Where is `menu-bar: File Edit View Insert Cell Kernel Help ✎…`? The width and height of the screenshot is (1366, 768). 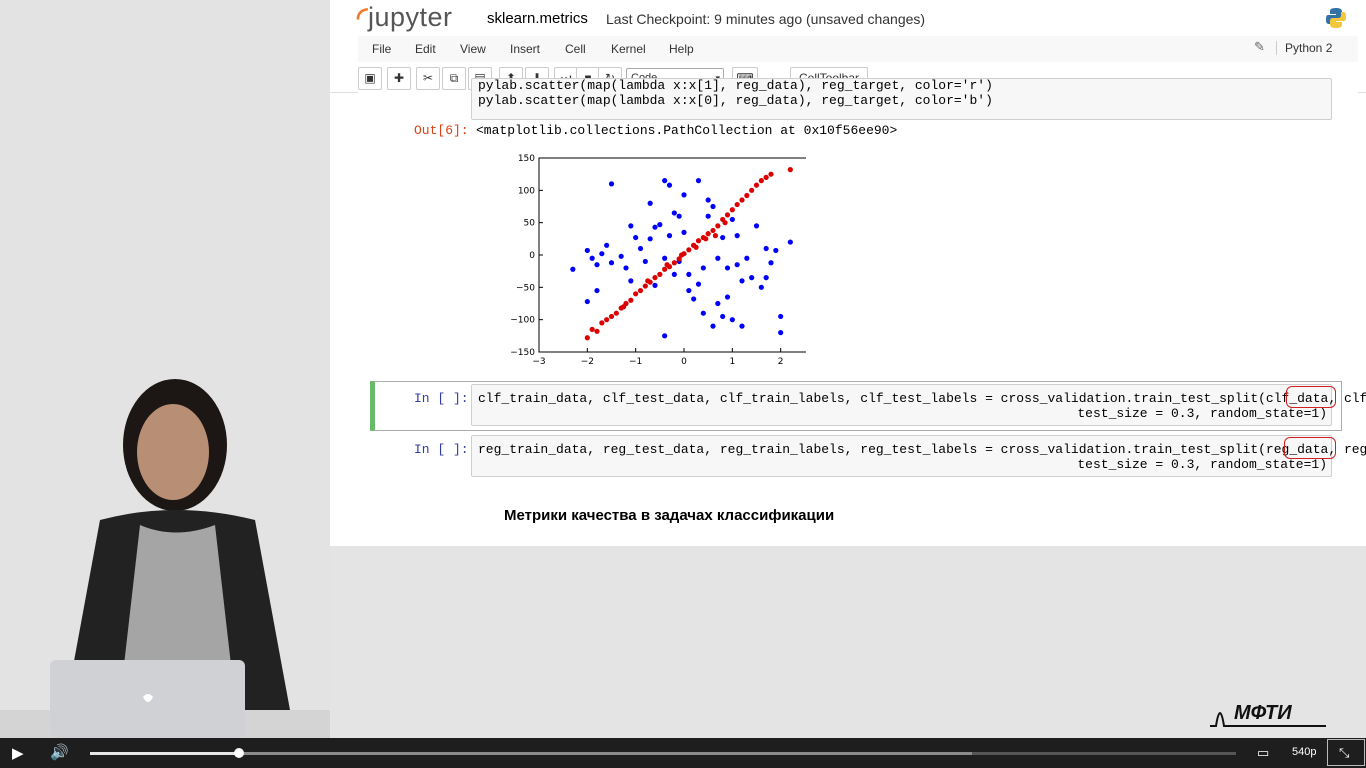
menu-bar: File Edit View Insert Cell Kernel Help ✎… is located at coordinates (858, 49).